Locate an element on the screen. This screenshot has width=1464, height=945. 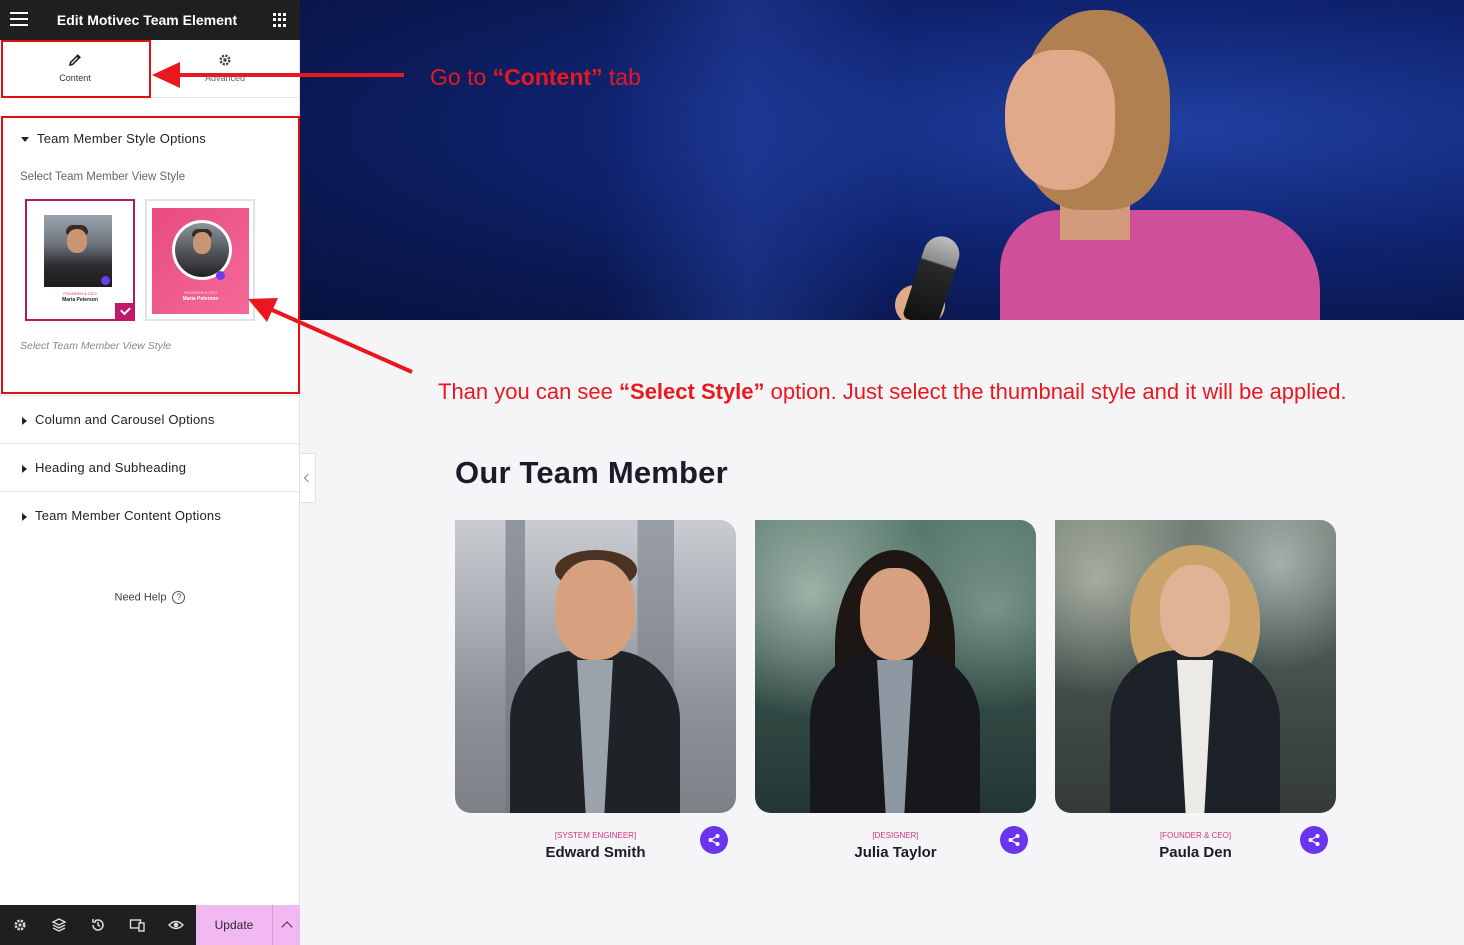
member-name: Paula Den is located at coordinates (1195, 852).